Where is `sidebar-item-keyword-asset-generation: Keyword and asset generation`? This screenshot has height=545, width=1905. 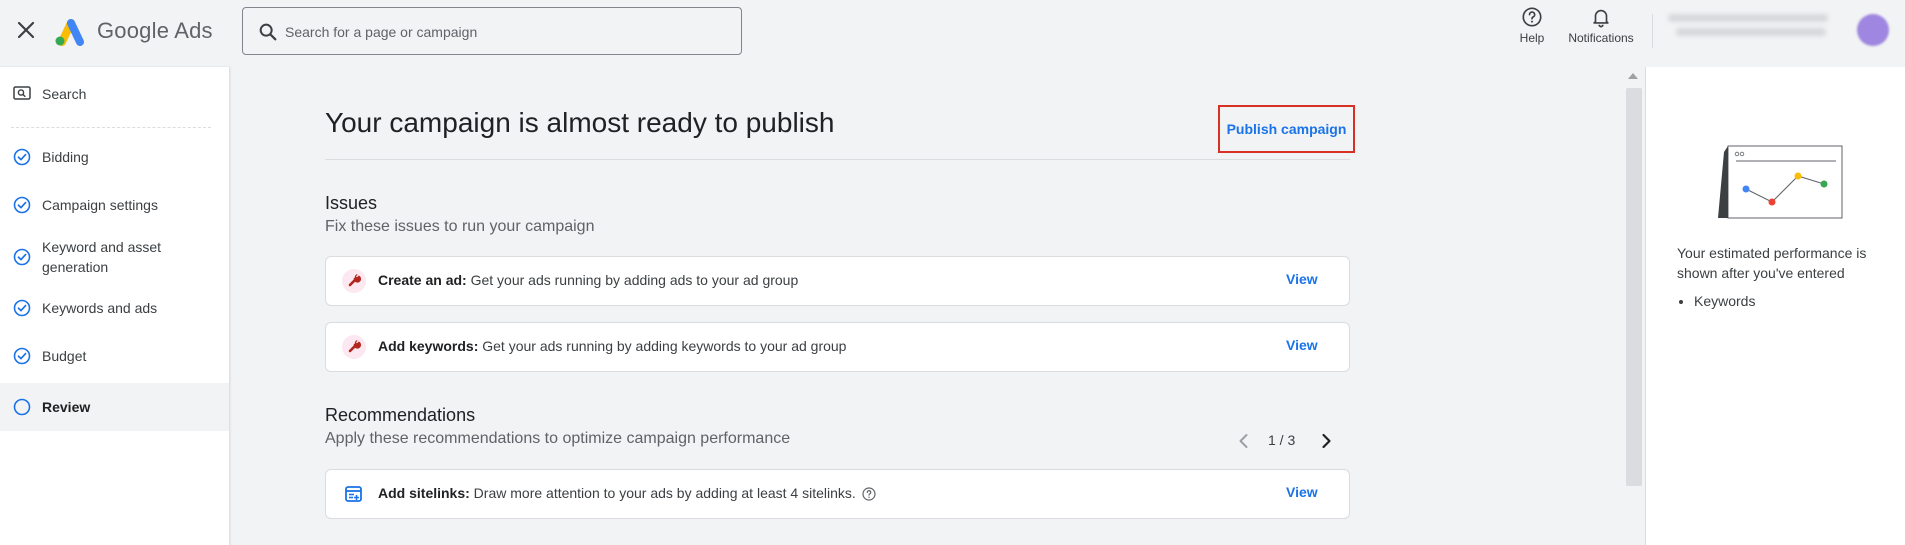 sidebar-item-keyword-asset-generation: Keyword and asset generation is located at coordinates (114, 257).